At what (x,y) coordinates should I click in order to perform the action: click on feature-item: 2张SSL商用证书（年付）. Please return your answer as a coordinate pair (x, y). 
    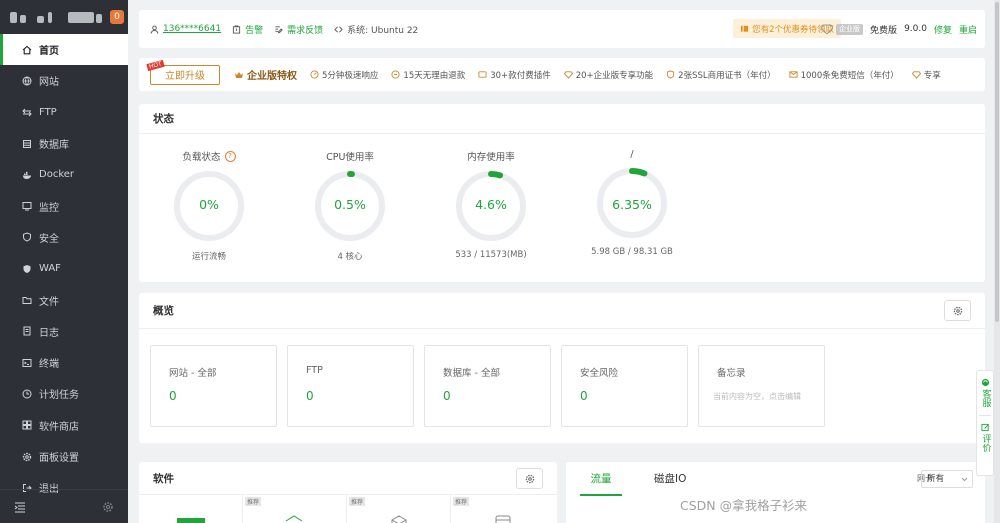
    Looking at the image, I should click on (721, 75).